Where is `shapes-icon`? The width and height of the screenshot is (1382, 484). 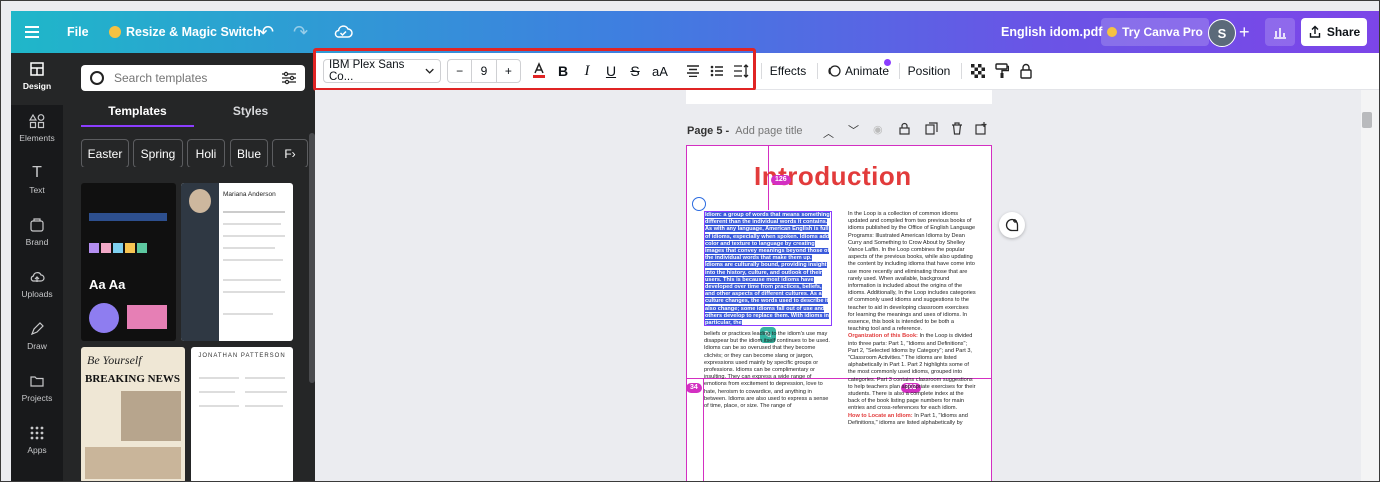 shapes-icon is located at coordinates (36, 121).